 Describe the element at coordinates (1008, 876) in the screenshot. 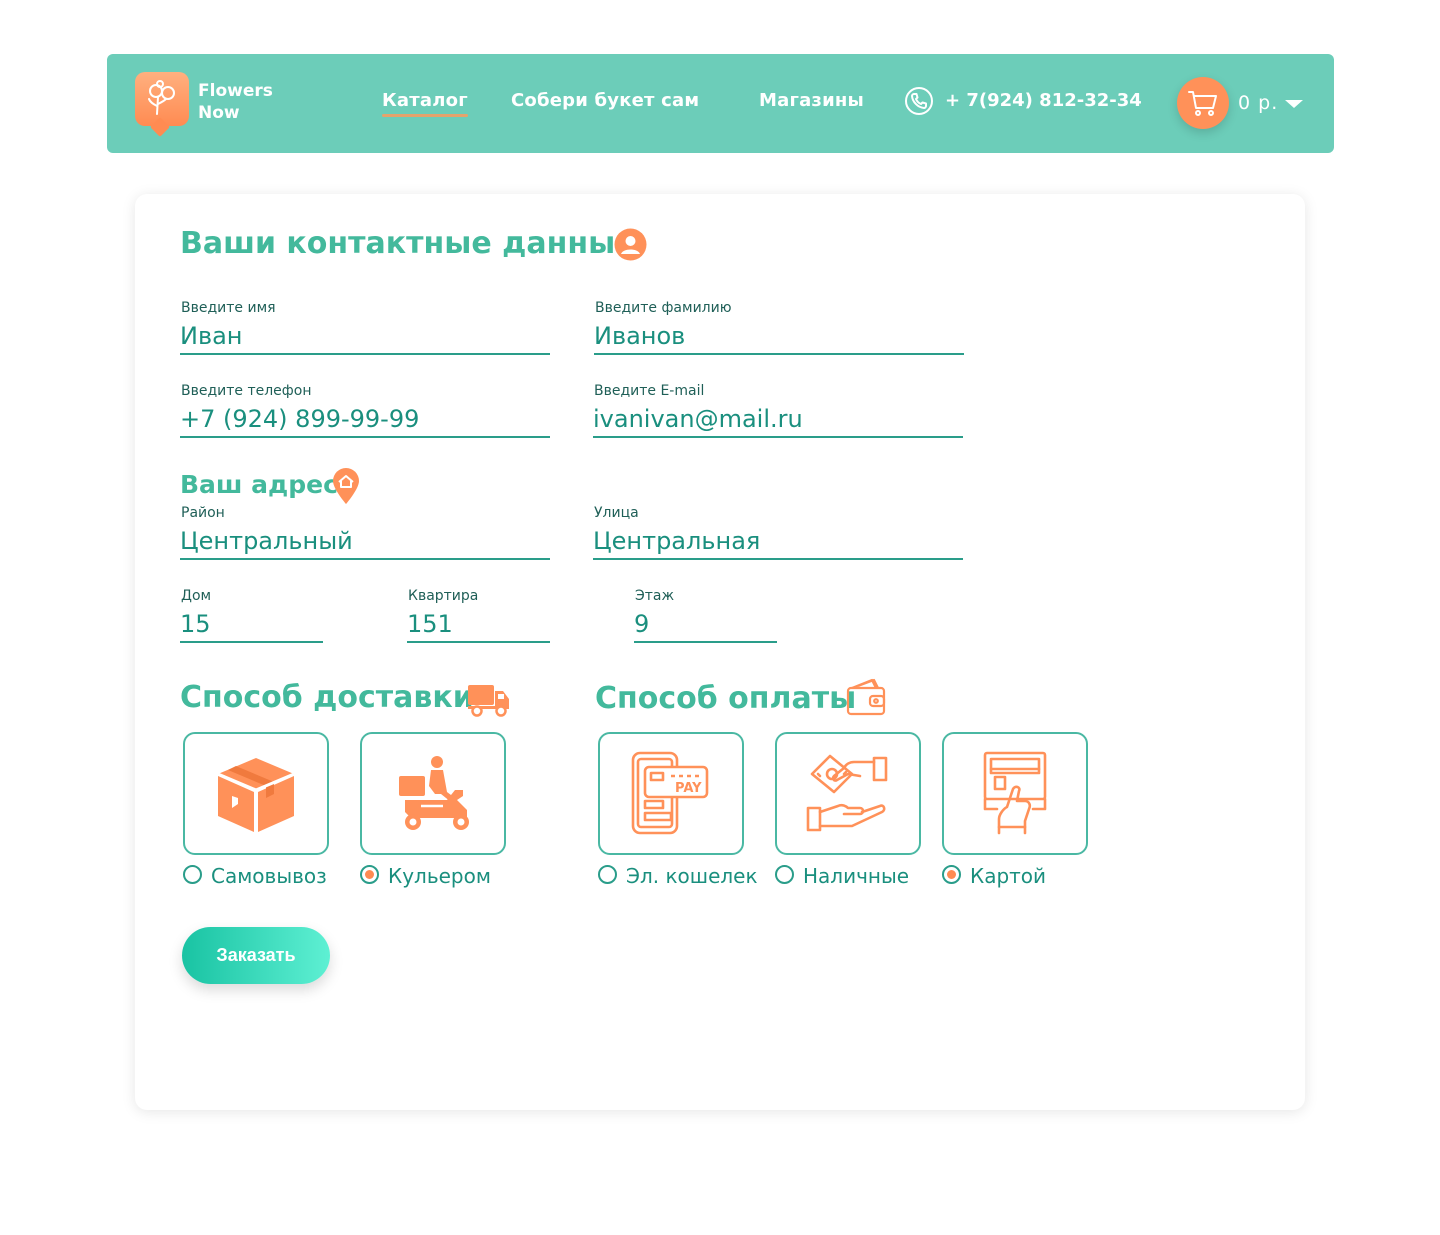

I see `payment-label-card: Картой` at that location.